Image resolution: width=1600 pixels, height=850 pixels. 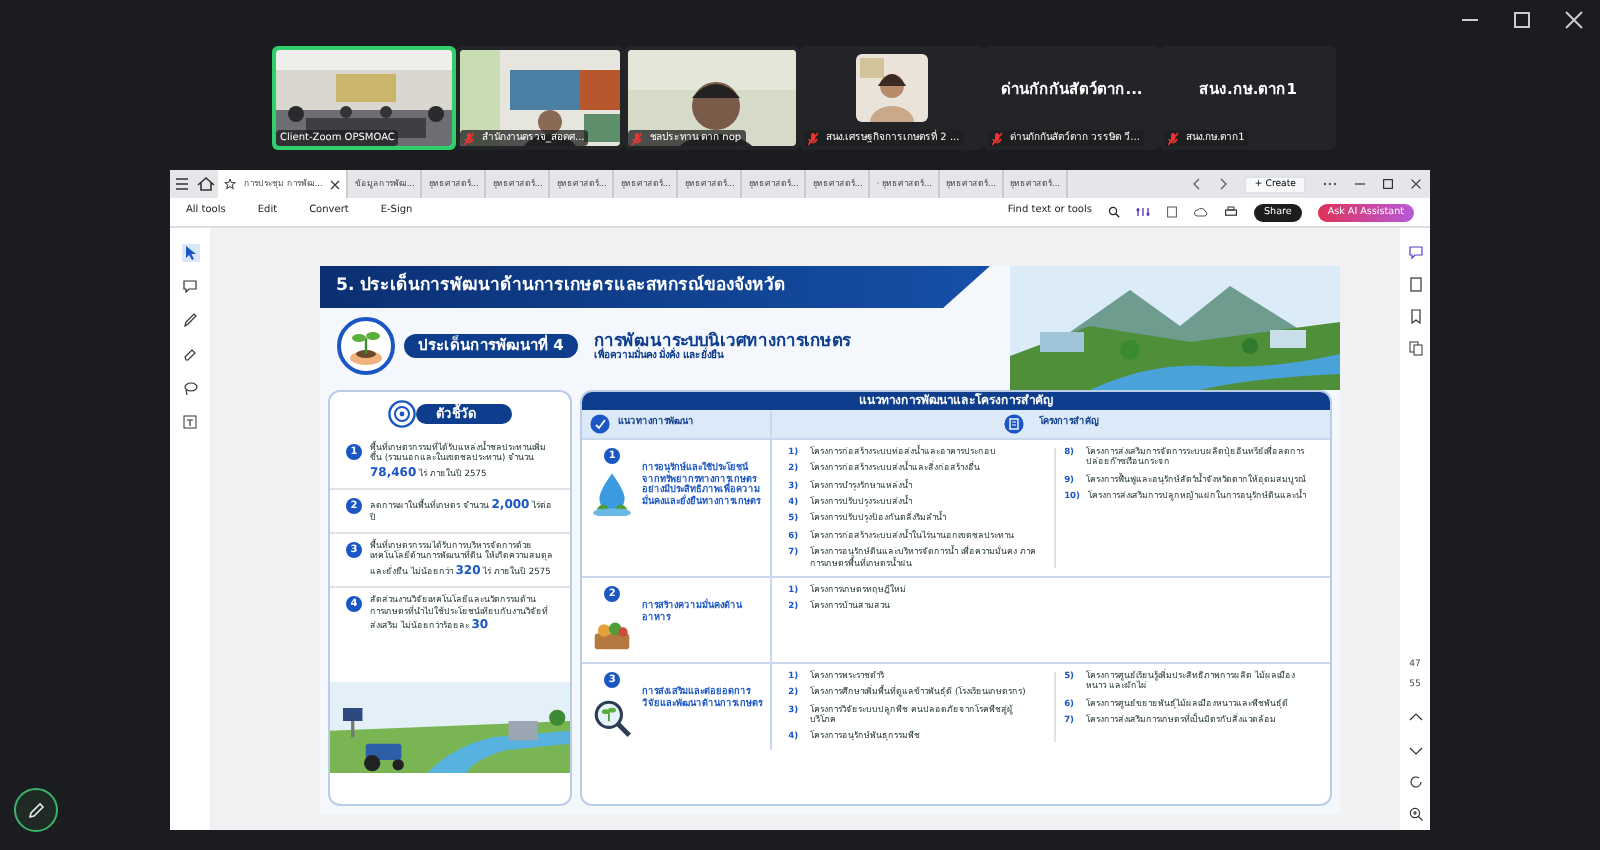 I want to click on more-icon, so click(x=1330, y=184).